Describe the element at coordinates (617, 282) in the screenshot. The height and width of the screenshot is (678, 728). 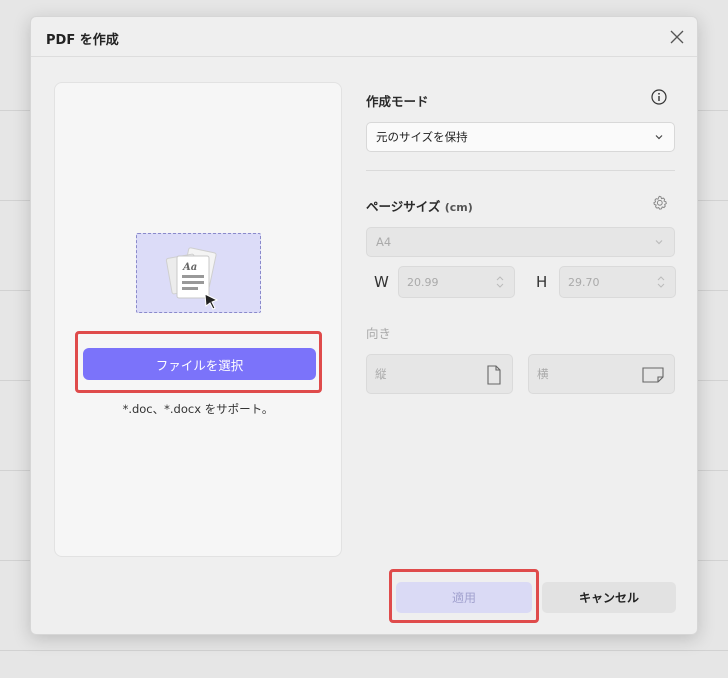
I see `height-stepper: 29.70` at that location.